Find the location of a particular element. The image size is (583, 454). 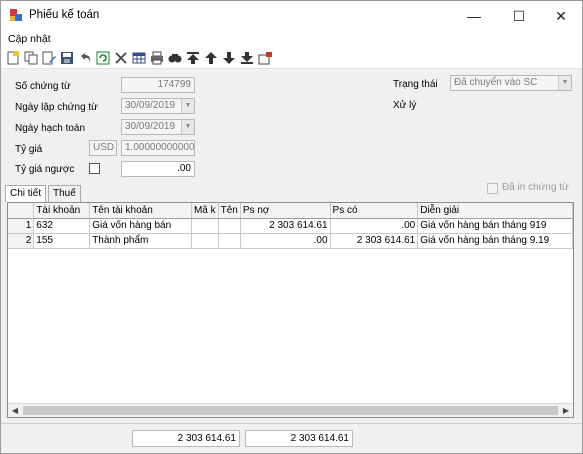

ngay-hach-toan-field: 30/09/2019 ▼ is located at coordinates (158, 127).